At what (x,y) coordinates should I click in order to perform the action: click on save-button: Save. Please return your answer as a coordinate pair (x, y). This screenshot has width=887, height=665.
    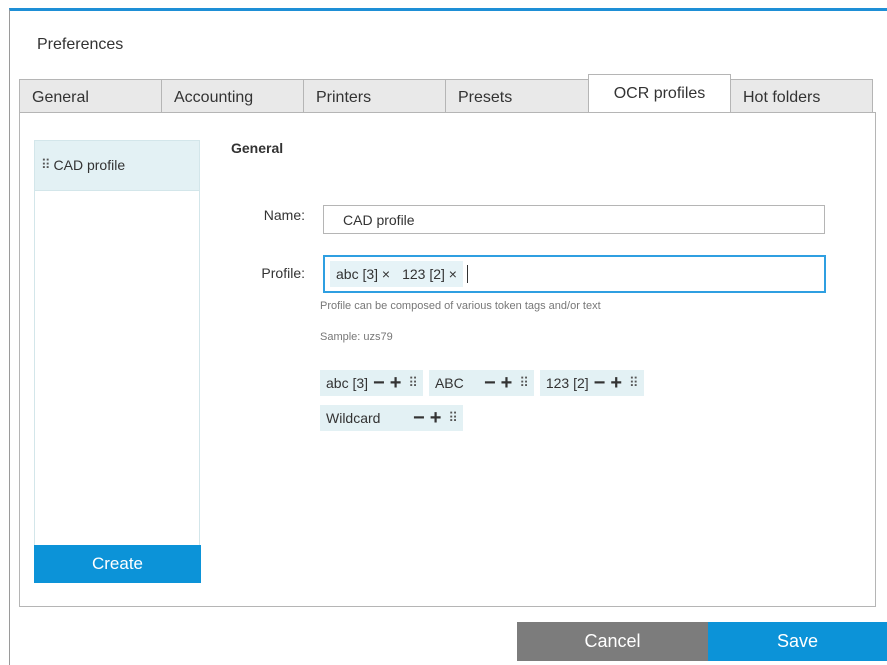
    Looking at the image, I should click on (797, 641).